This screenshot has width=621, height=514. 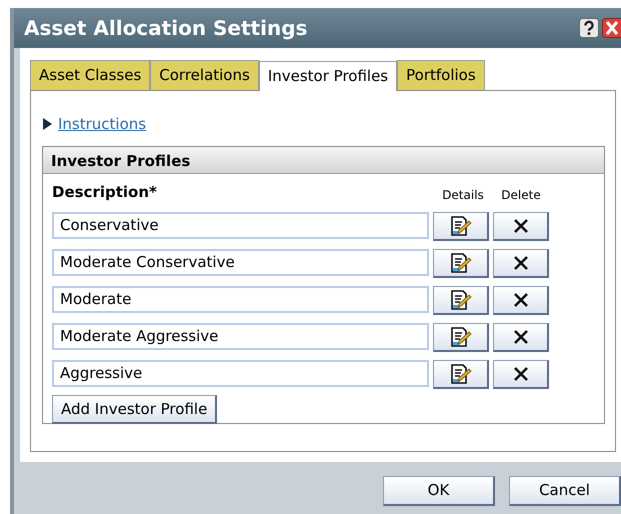 I want to click on window-title: Asset Allocation Settings, so click(x=166, y=28).